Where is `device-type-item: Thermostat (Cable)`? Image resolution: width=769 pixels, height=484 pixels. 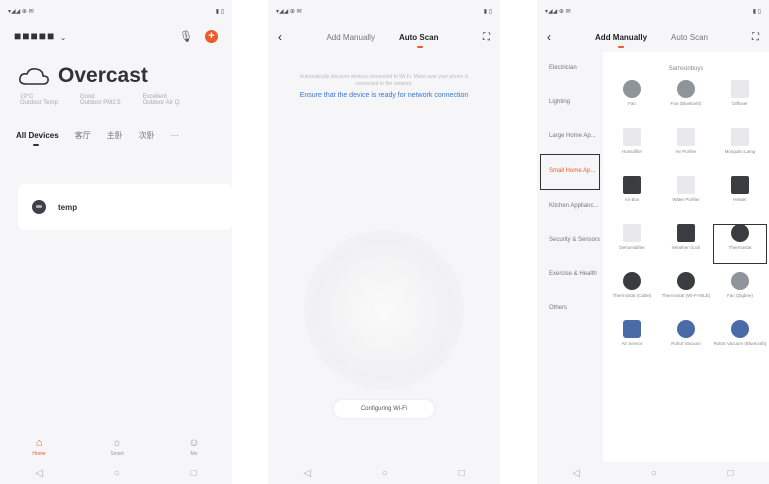
device-type-item: Thermostat (Cable) is located at coordinates (632, 292).